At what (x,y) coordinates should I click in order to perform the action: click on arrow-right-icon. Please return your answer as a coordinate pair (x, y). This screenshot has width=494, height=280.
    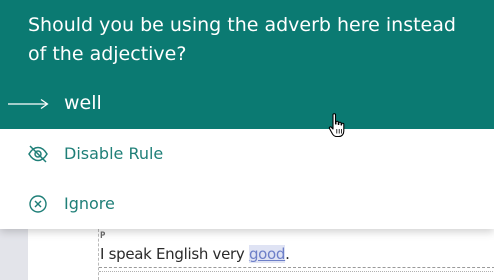
    Looking at the image, I should click on (28, 104).